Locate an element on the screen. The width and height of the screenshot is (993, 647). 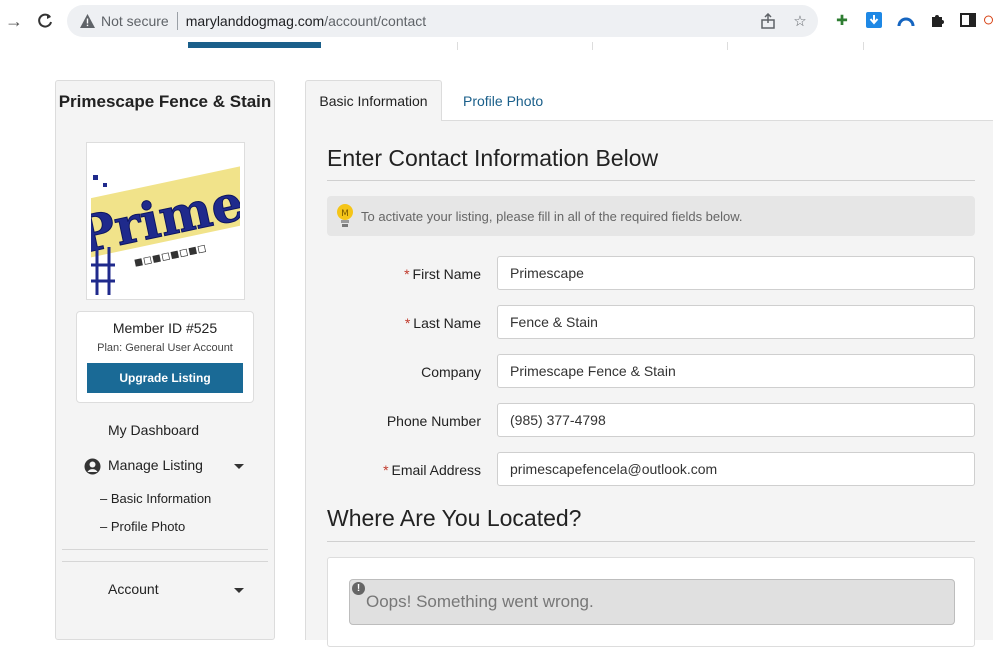
title-divider is located at coordinates (651, 180).